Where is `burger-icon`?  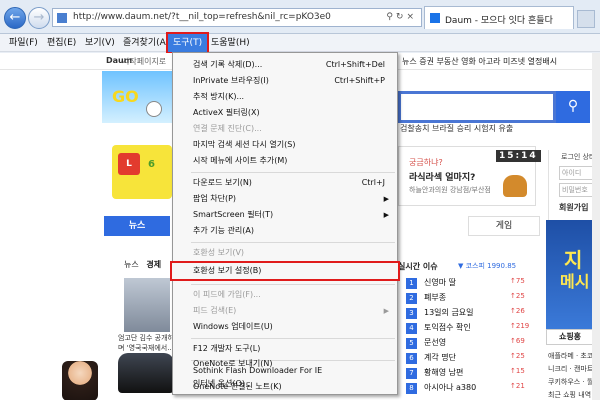
burger-icon is located at coordinates (515, 186).